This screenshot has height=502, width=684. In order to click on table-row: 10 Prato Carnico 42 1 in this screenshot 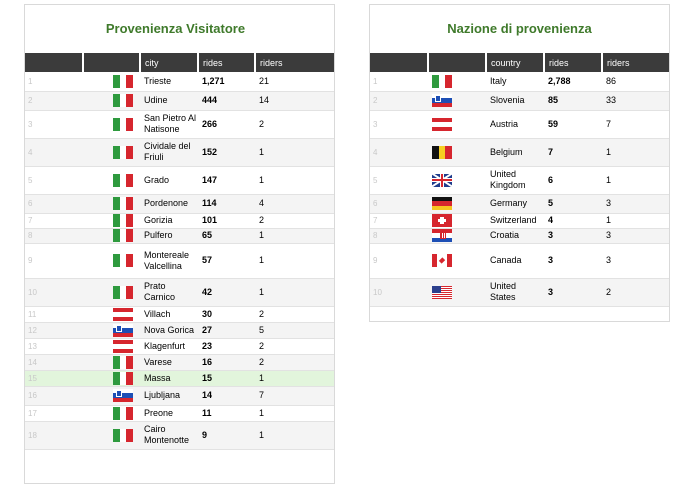, I will do `click(179, 292)`.